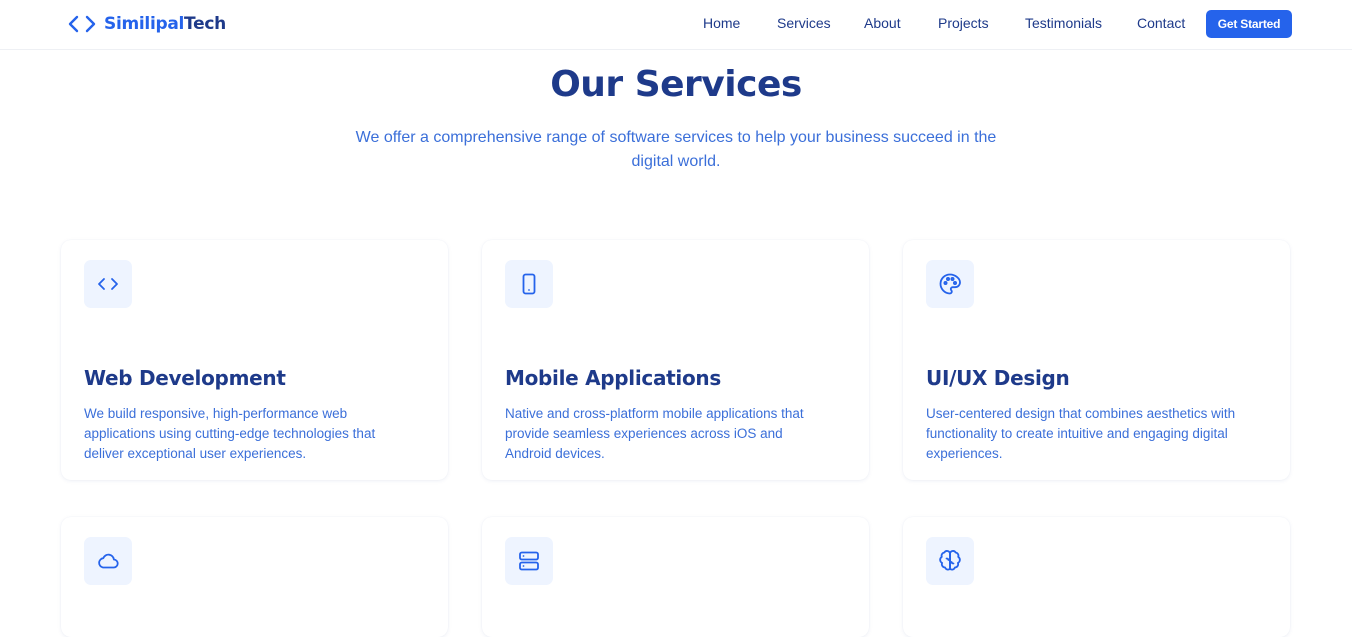  Describe the element at coordinates (1161, 23) in the screenshot. I see `nav-contact: Contact` at that location.